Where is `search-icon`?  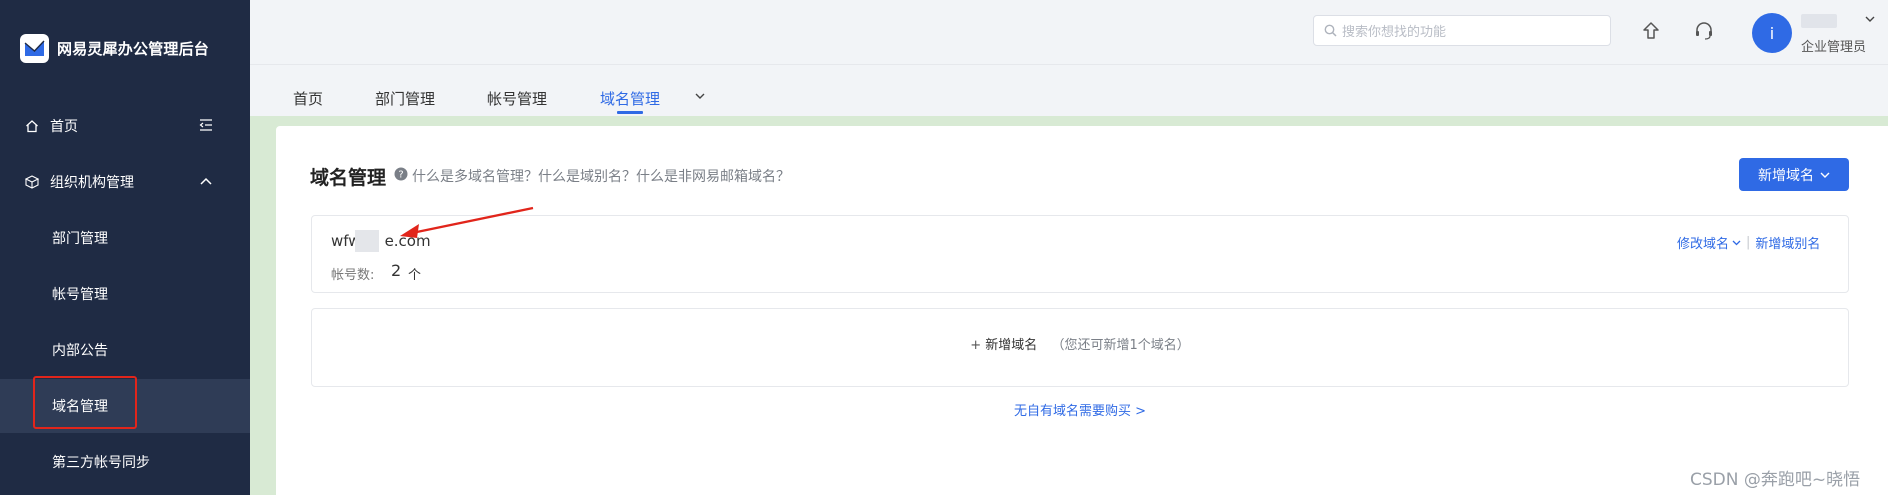
search-icon is located at coordinates (1330, 30).